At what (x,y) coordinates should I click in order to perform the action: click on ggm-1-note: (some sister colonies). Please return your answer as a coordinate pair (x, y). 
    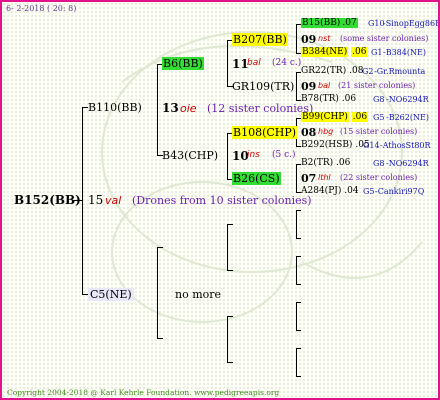
    Looking at the image, I should click on (384, 38).